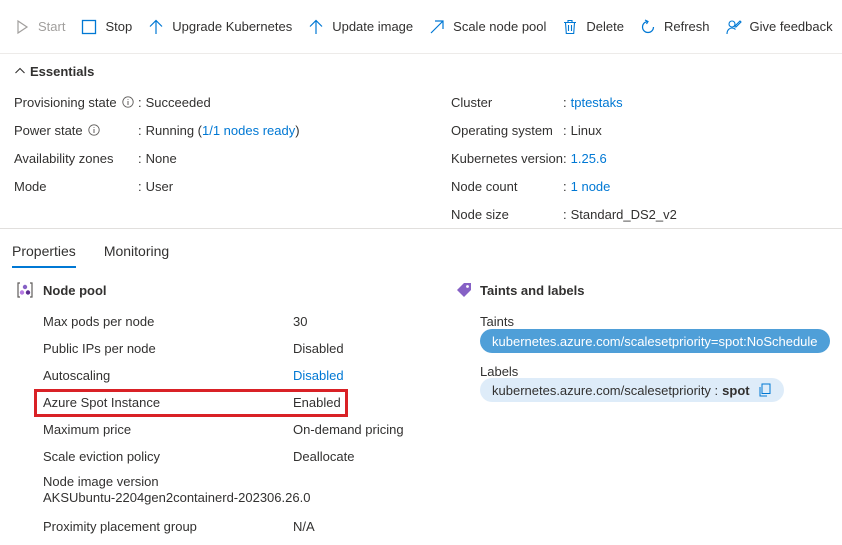 This screenshot has height=545, width=842. What do you see at coordinates (159, 186) in the screenshot?
I see `mode-value: User` at bounding box center [159, 186].